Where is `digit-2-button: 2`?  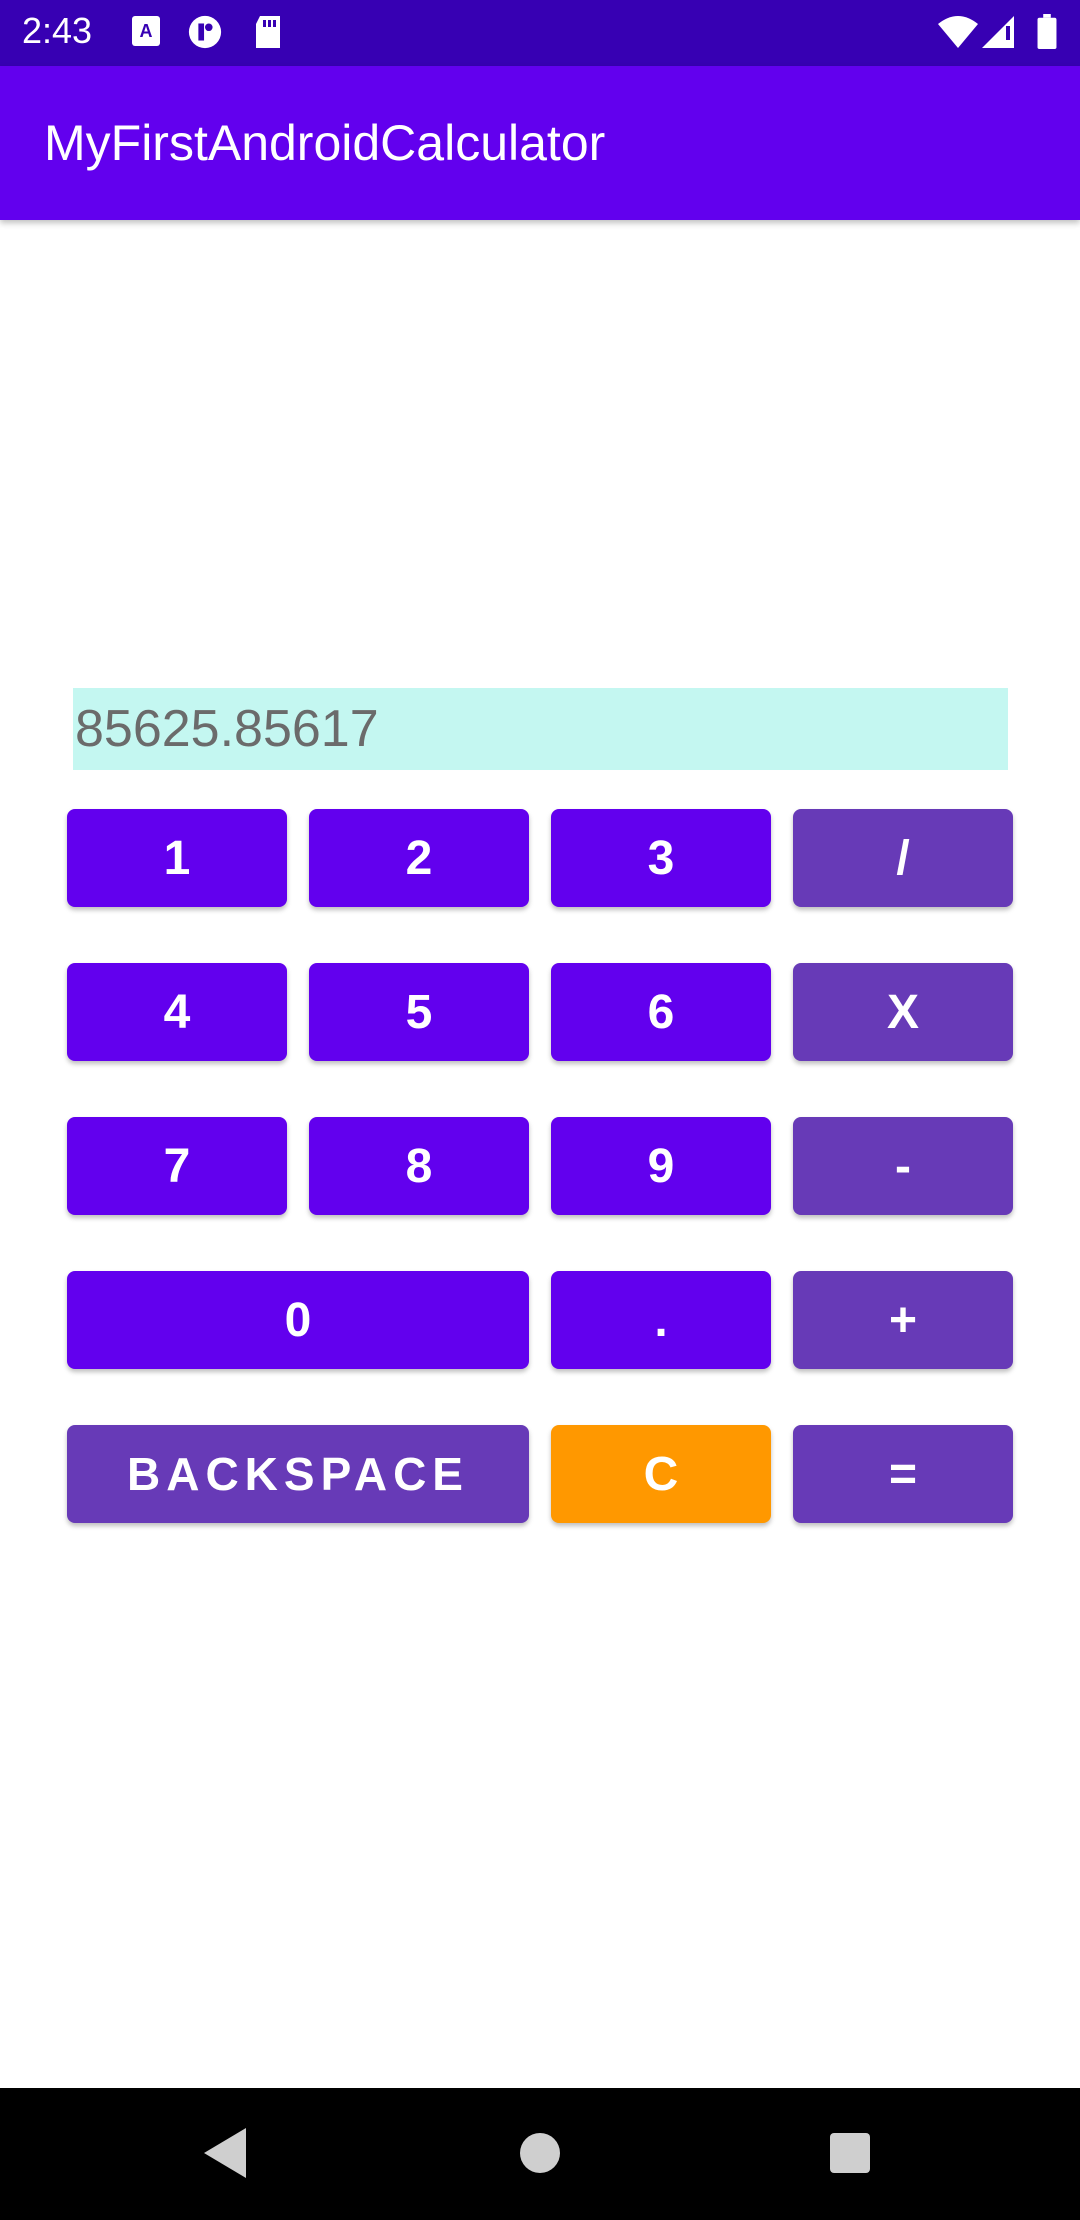
digit-2-button: 2 is located at coordinates (419, 858).